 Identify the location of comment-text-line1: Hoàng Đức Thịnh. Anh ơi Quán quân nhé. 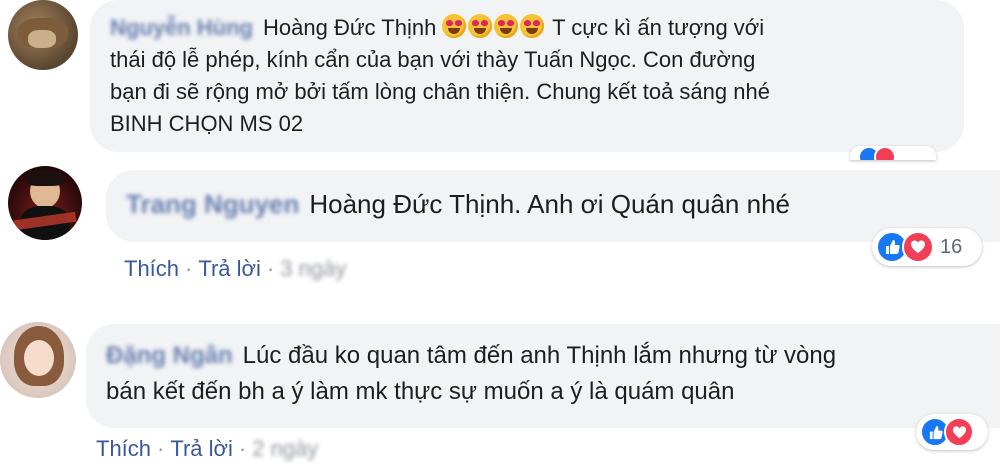
(549, 204).